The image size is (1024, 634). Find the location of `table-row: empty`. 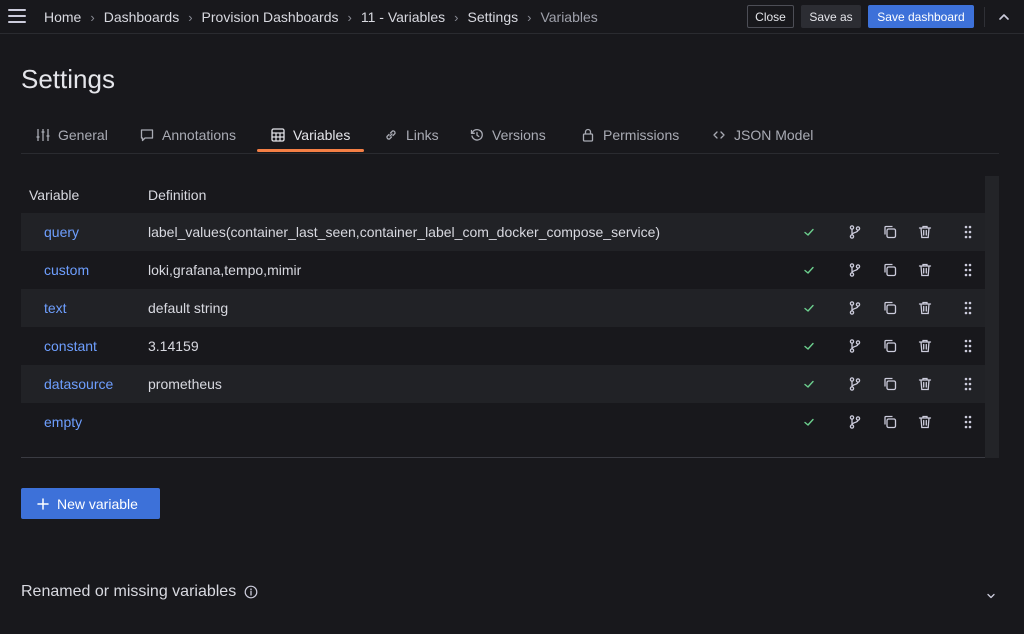

table-row: empty is located at coordinates (503, 422).